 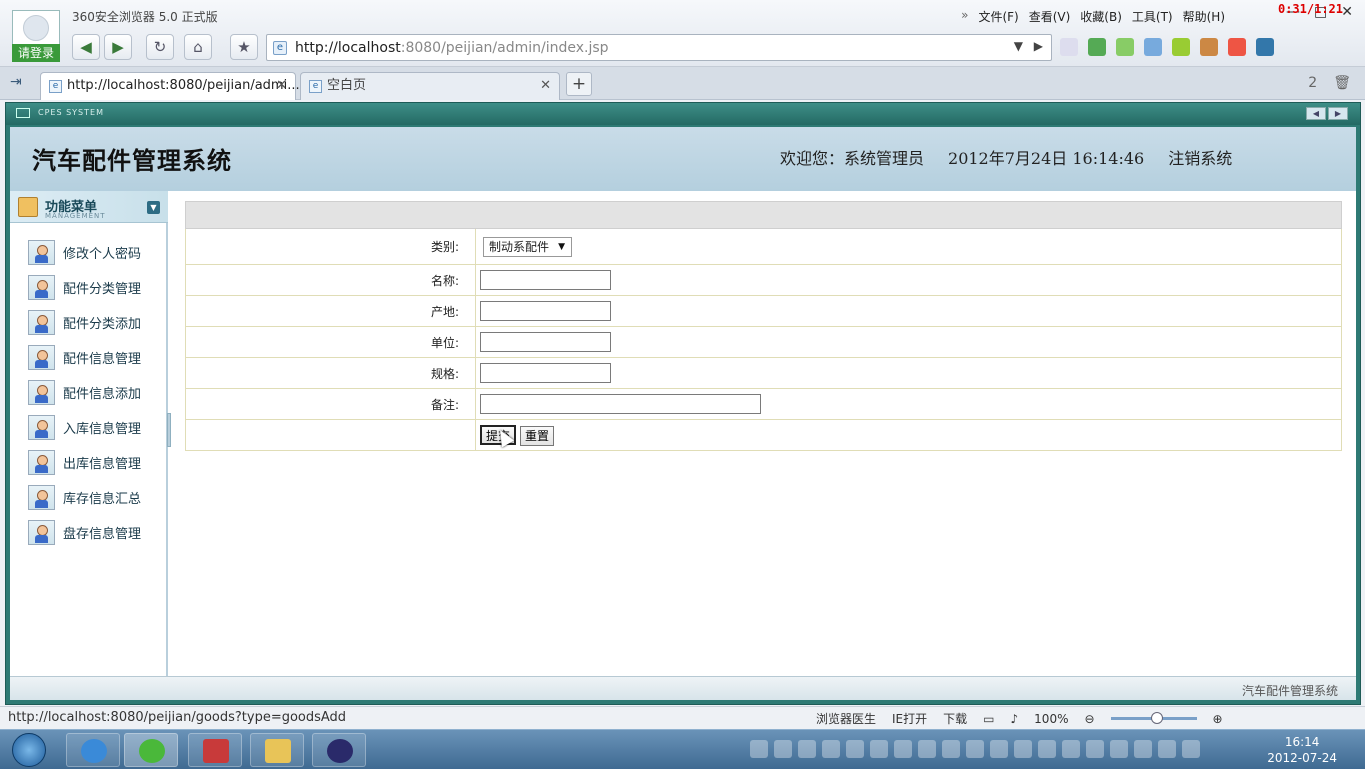 I want to click on chevron-down-icon: ▼, so click(x=1018, y=46).